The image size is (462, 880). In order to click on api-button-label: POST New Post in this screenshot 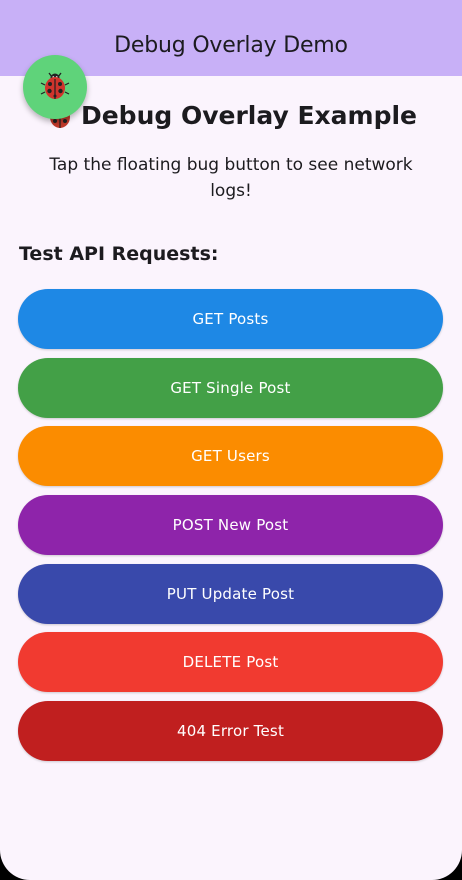, I will do `click(230, 525)`.